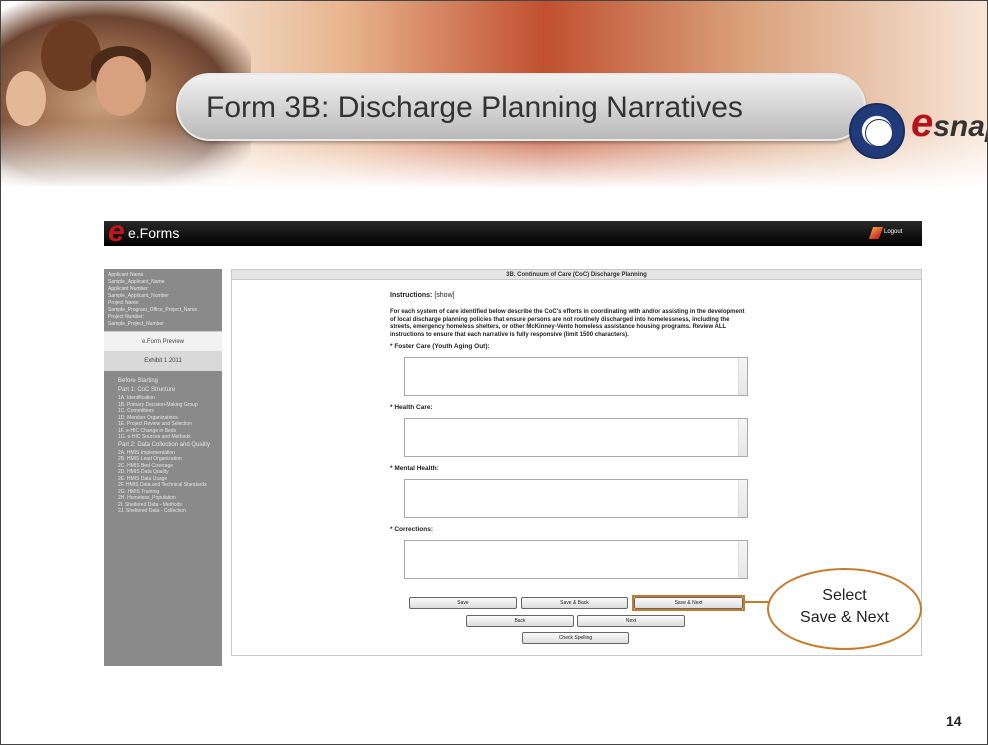 This screenshot has height=745, width=988. I want to click on save-back-button: Save & Back, so click(574, 603).